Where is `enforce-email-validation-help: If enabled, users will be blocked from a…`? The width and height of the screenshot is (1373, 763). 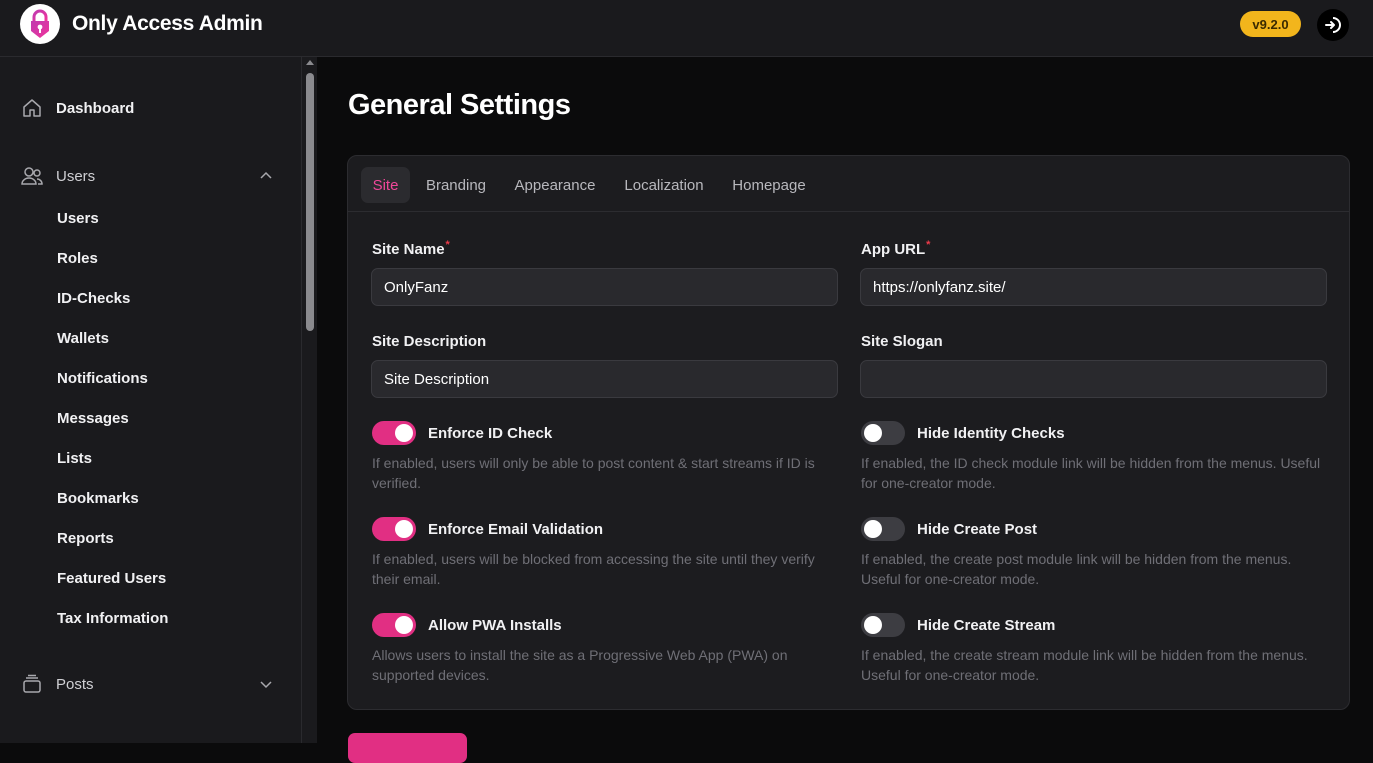 enforce-email-validation-help: If enabled, users will be blocked from a… is located at coordinates (593, 569).